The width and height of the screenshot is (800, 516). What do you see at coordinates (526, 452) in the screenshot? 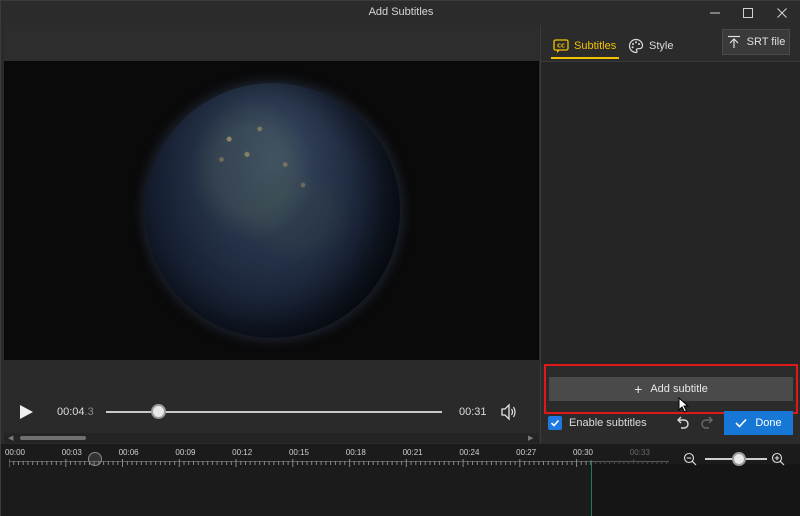
I see `timeline-tick-label: 00:27` at bounding box center [526, 452].